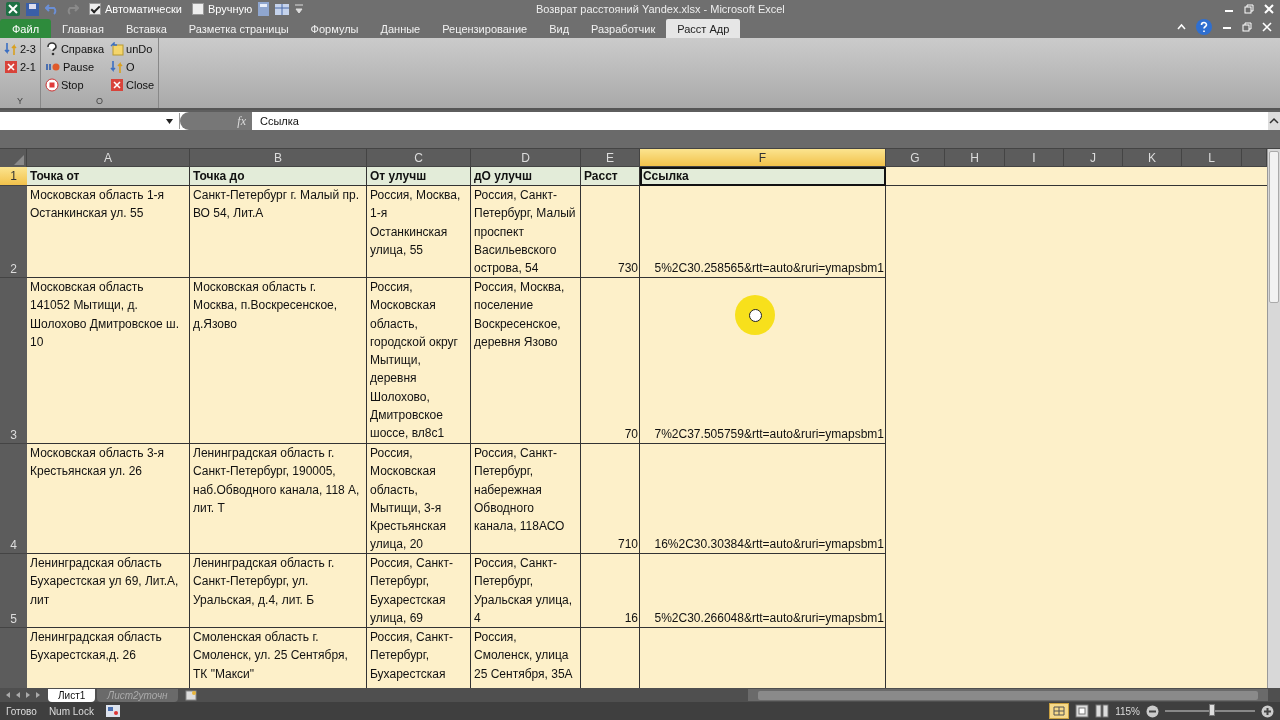 The image size is (1280, 720). What do you see at coordinates (132, 85) in the screenshot?
I see `ribbon-button: Close` at bounding box center [132, 85].